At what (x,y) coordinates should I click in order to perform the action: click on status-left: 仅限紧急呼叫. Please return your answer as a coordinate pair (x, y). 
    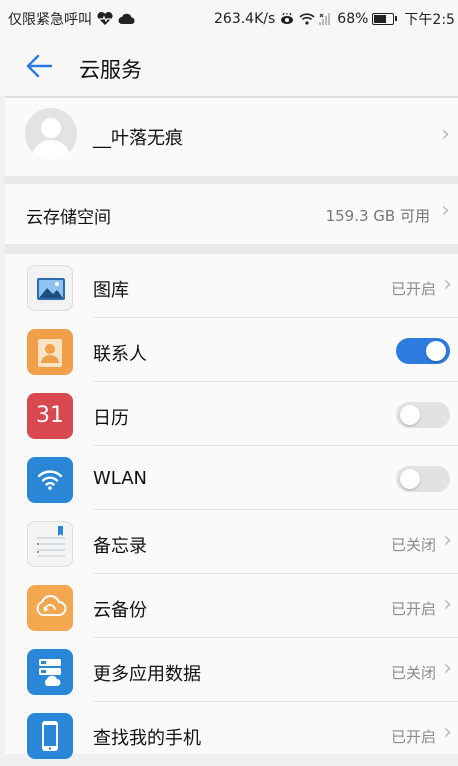
    Looking at the image, I should click on (72, 19).